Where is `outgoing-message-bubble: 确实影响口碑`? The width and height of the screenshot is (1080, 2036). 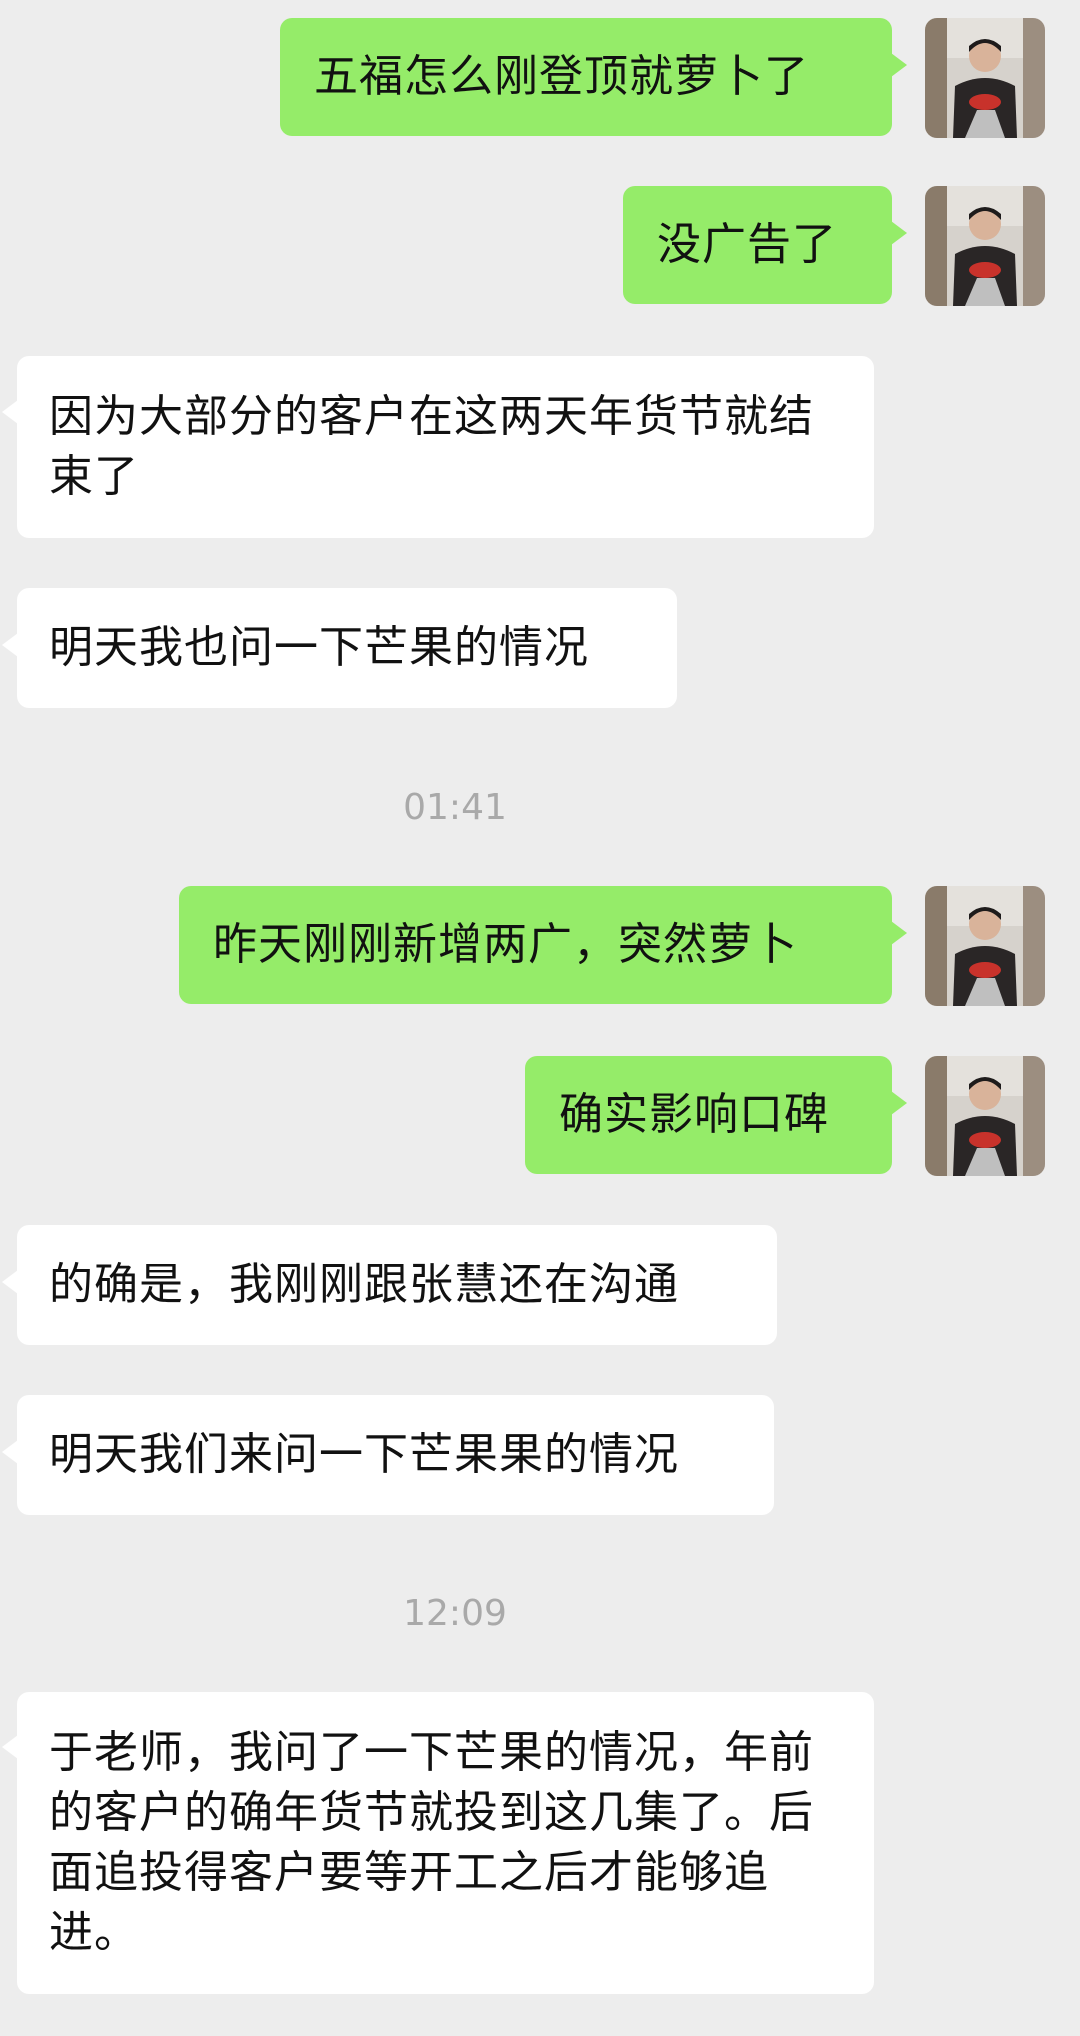
outgoing-message-bubble: 确实影响口碑 is located at coordinates (708, 1115).